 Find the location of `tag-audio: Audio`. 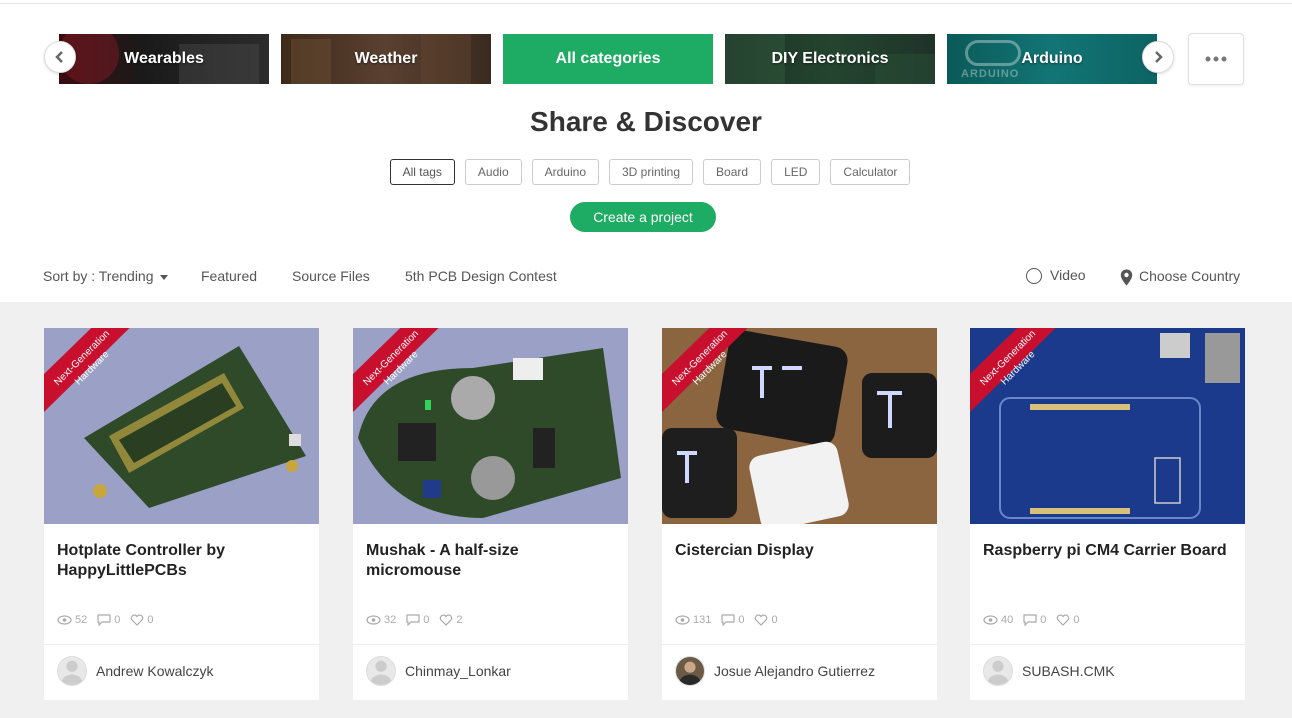

tag-audio: Audio is located at coordinates (493, 172).